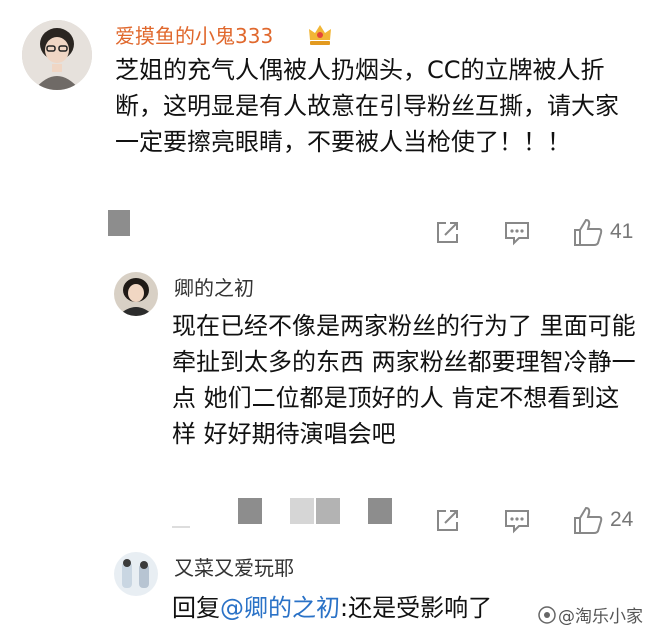 The width and height of the screenshot is (660, 640). I want to click on username-text: 又菜又爱玩耶, so click(234, 568).